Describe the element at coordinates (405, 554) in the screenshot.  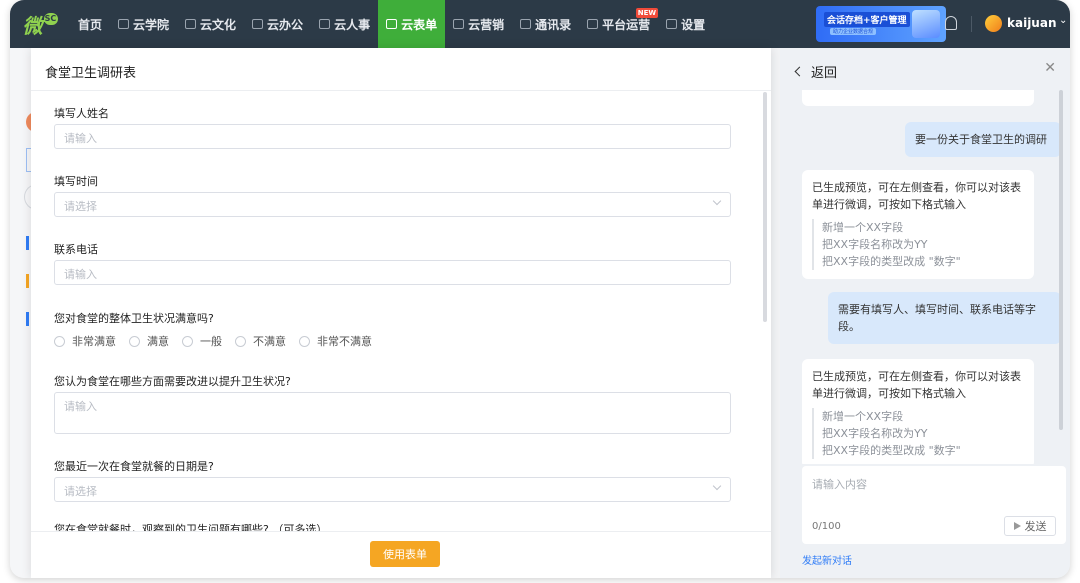
I see `use-form-button: 使用表单` at that location.